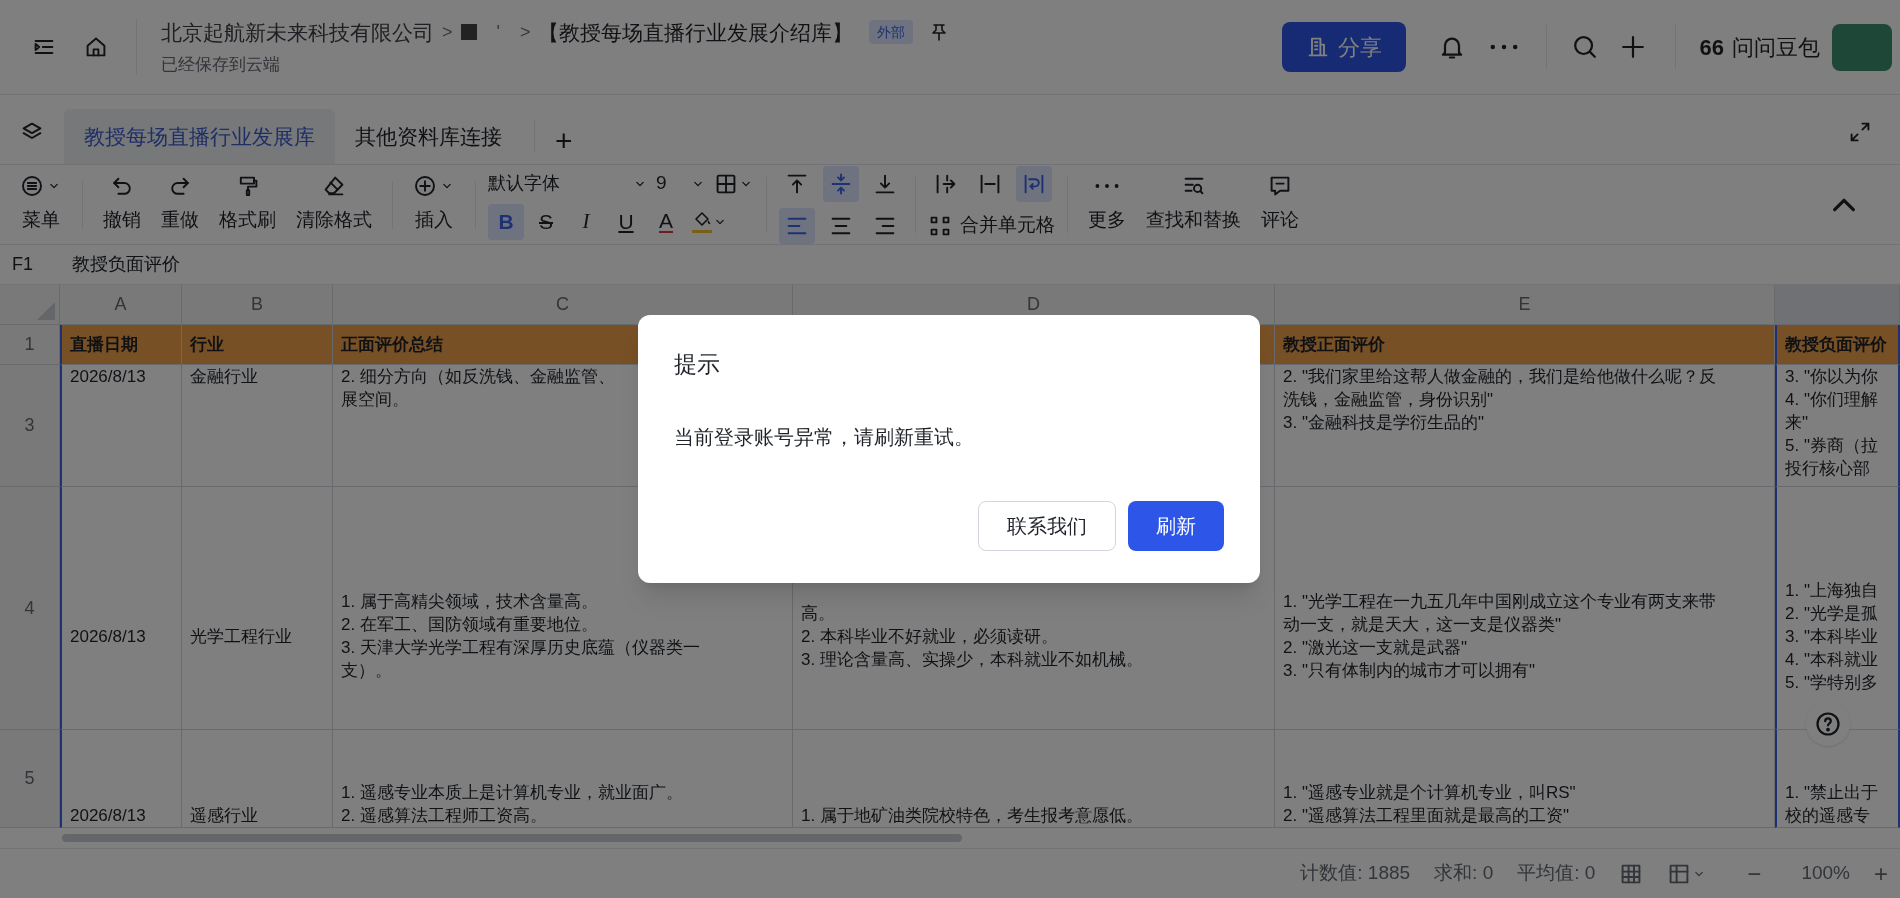 Image resolution: width=1900 pixels, height=898 pixels. I want to click on folder-icon, so click(468, 32).